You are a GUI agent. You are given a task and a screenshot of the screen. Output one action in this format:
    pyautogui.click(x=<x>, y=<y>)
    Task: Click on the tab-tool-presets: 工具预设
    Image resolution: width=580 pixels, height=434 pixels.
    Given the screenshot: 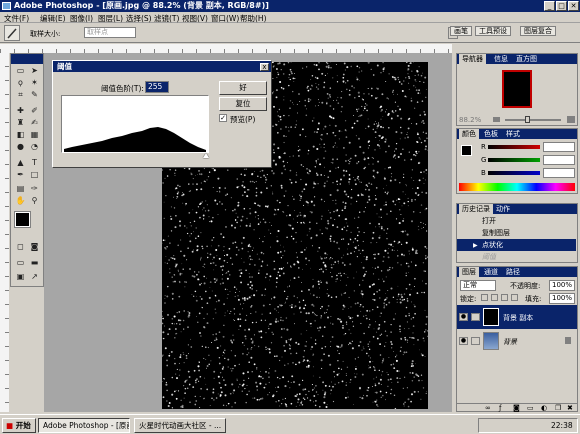 What is the action you would take?
    pyautogui.click(x=493, y=31)
    